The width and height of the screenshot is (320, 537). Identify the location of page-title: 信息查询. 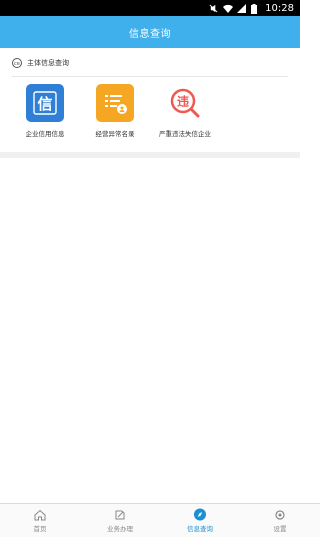
(150, 34).